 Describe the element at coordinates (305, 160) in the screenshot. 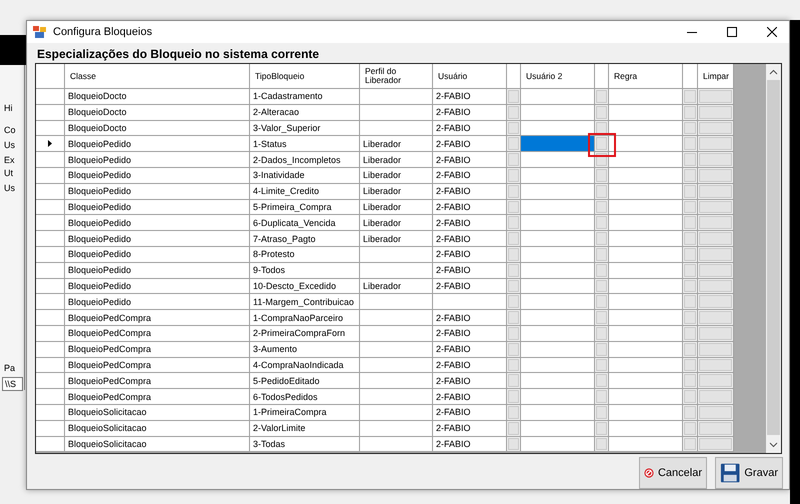

I see `table-cell: 2-Dados_Incompletos` at that location.